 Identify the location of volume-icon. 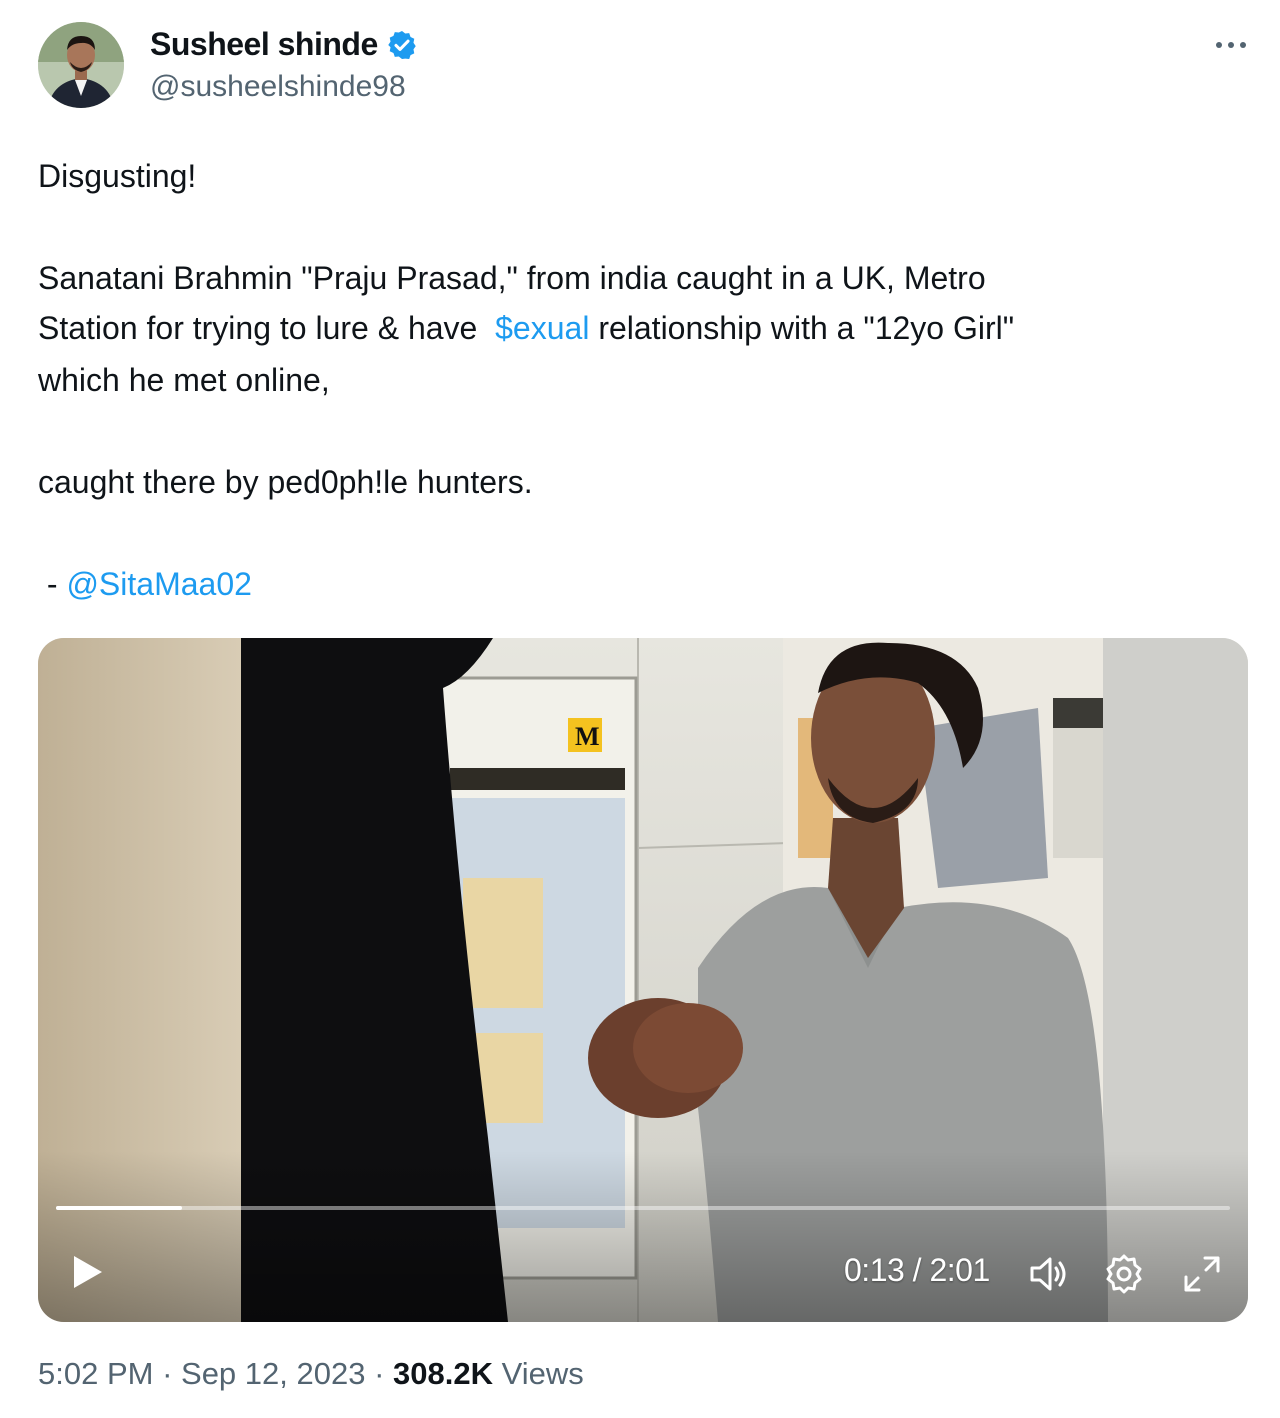
(1048, 1274).